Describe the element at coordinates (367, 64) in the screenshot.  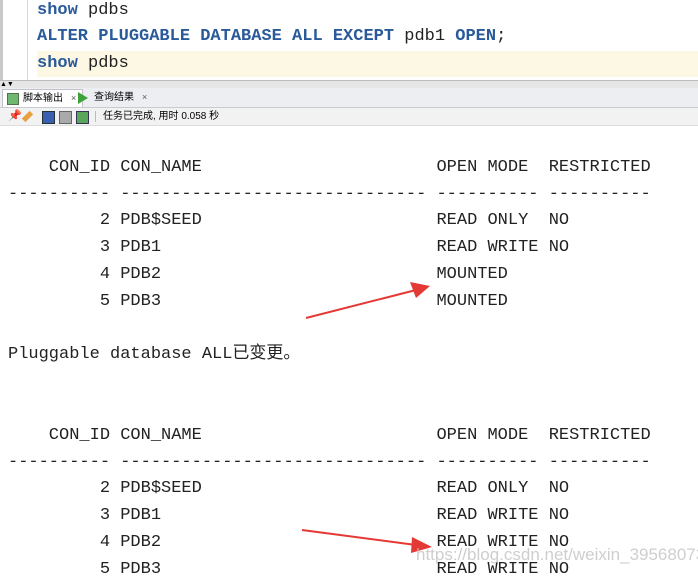
I see `editor-line-3: show pdbs` at that location.